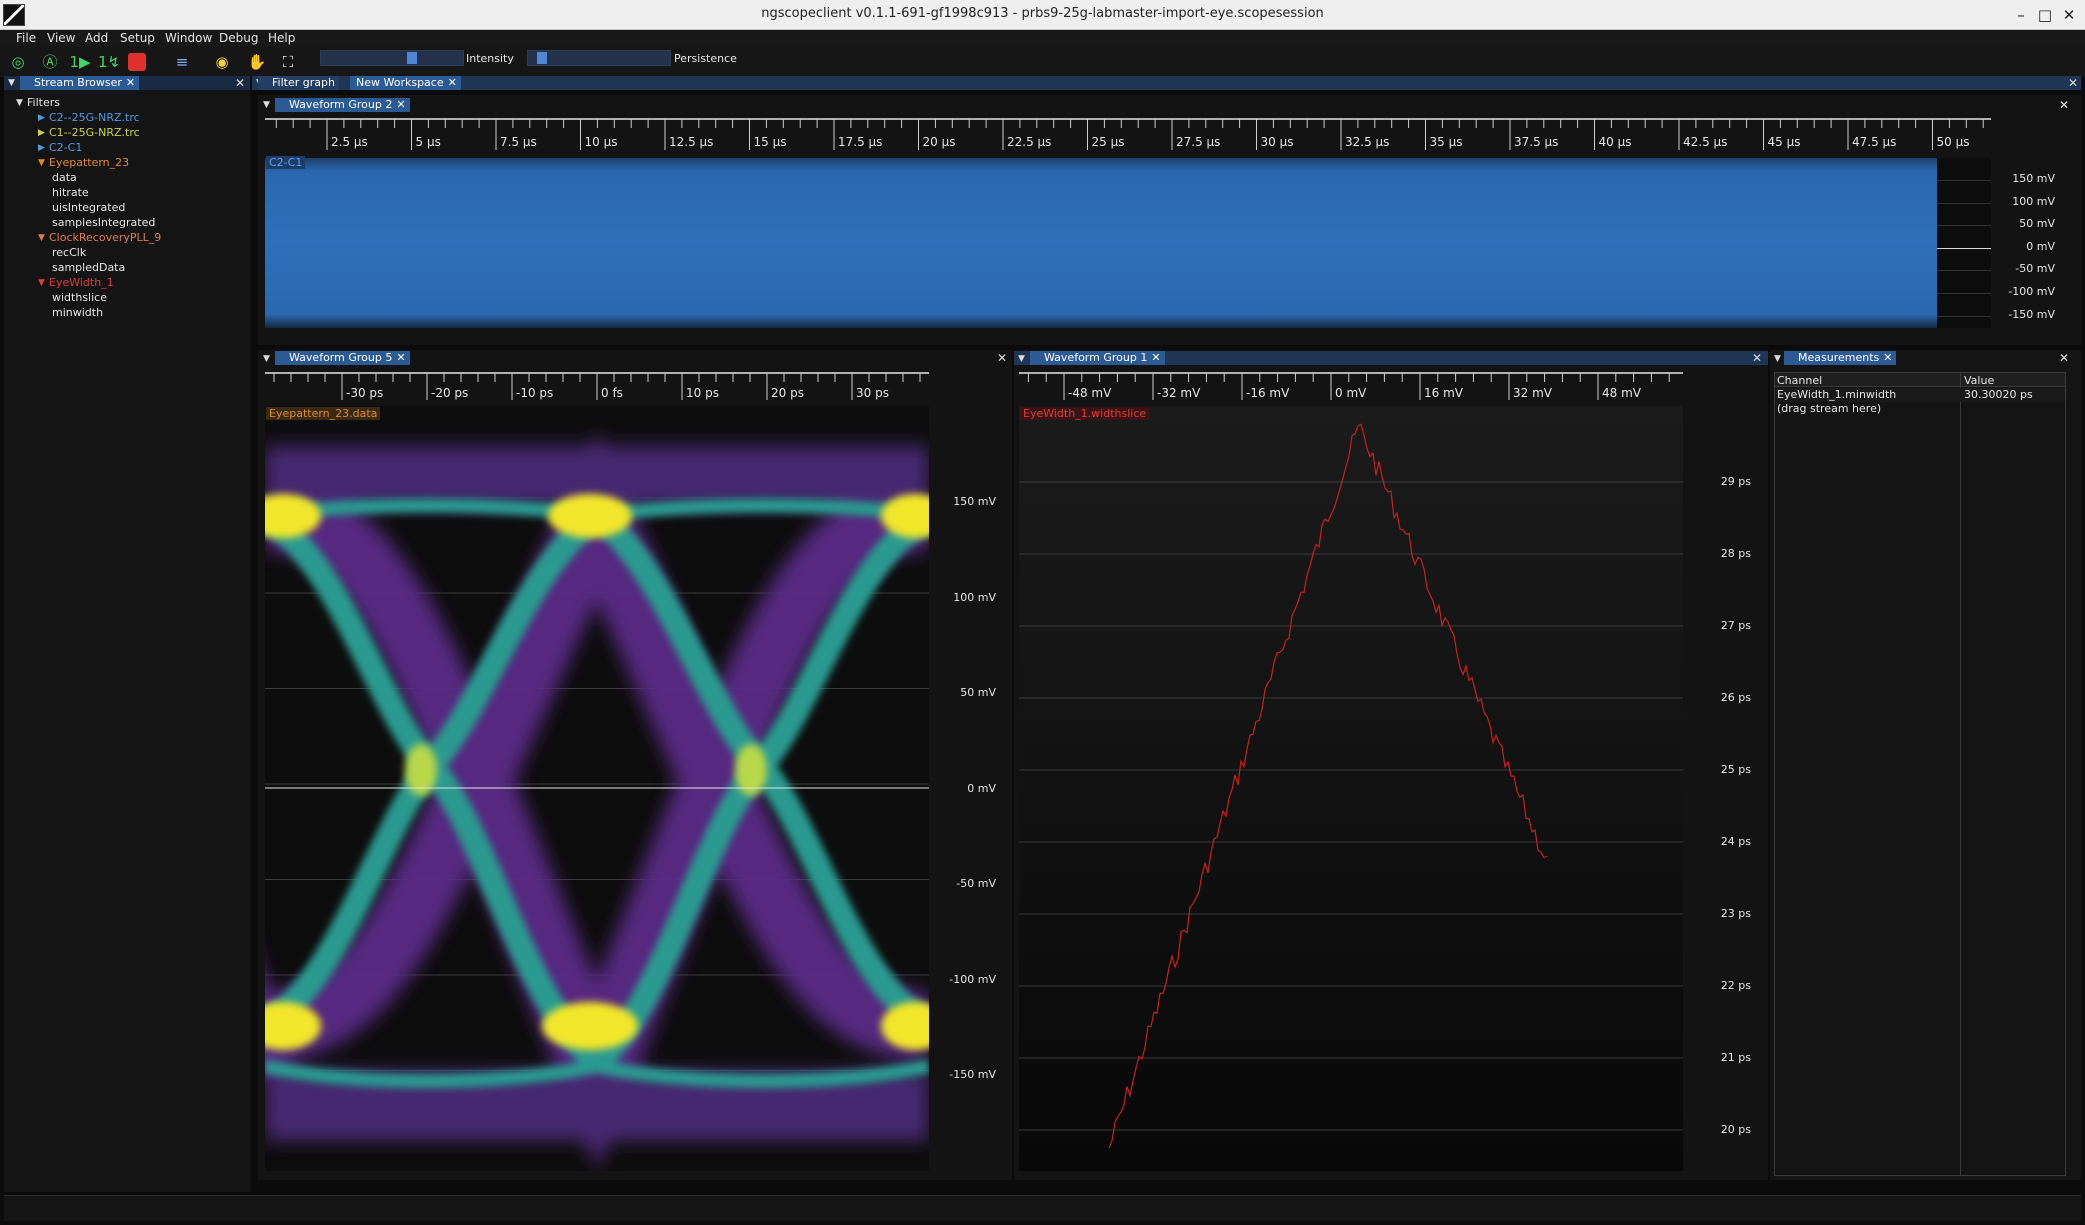 Image resolution: width=2085 pixels, height=1225 pixels. I want to click on menu-file: File, so click(26, 38).